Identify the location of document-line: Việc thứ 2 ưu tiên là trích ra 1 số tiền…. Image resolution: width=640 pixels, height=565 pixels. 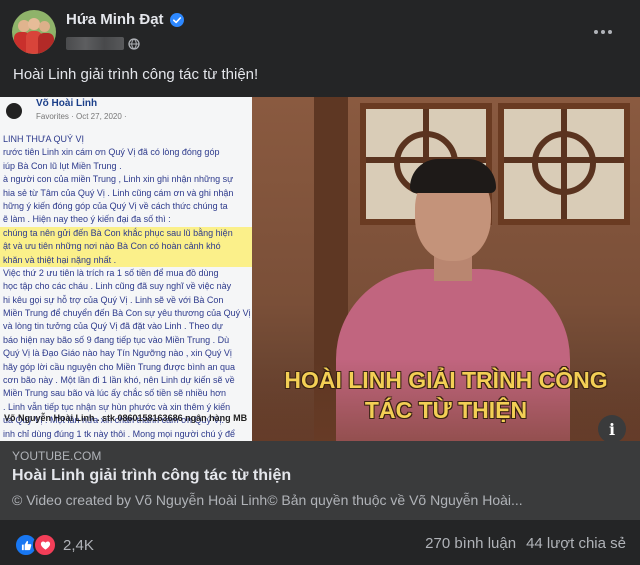
(111, 272).